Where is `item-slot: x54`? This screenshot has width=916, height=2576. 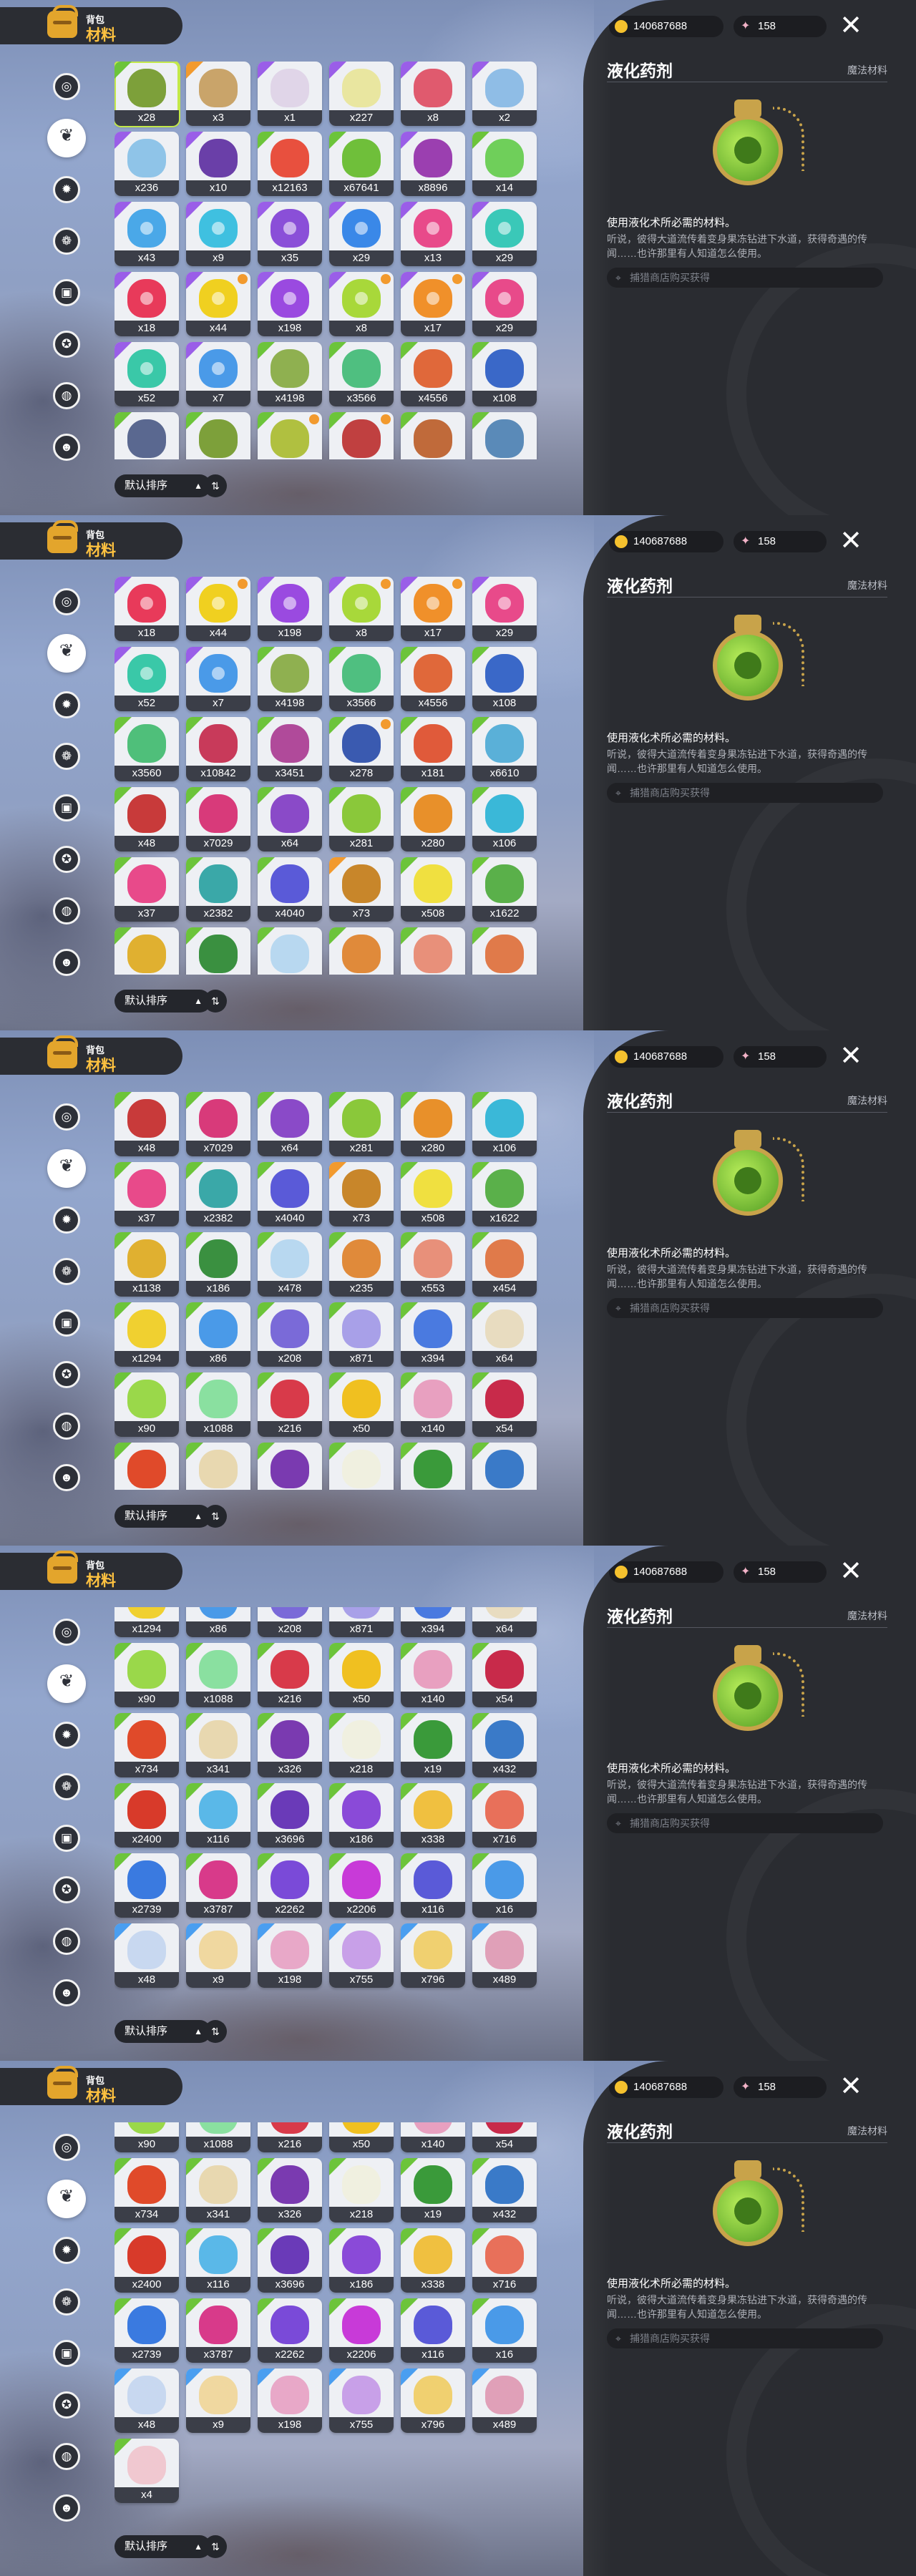
item-slot: x54 is located at coordinates (504, 1675).